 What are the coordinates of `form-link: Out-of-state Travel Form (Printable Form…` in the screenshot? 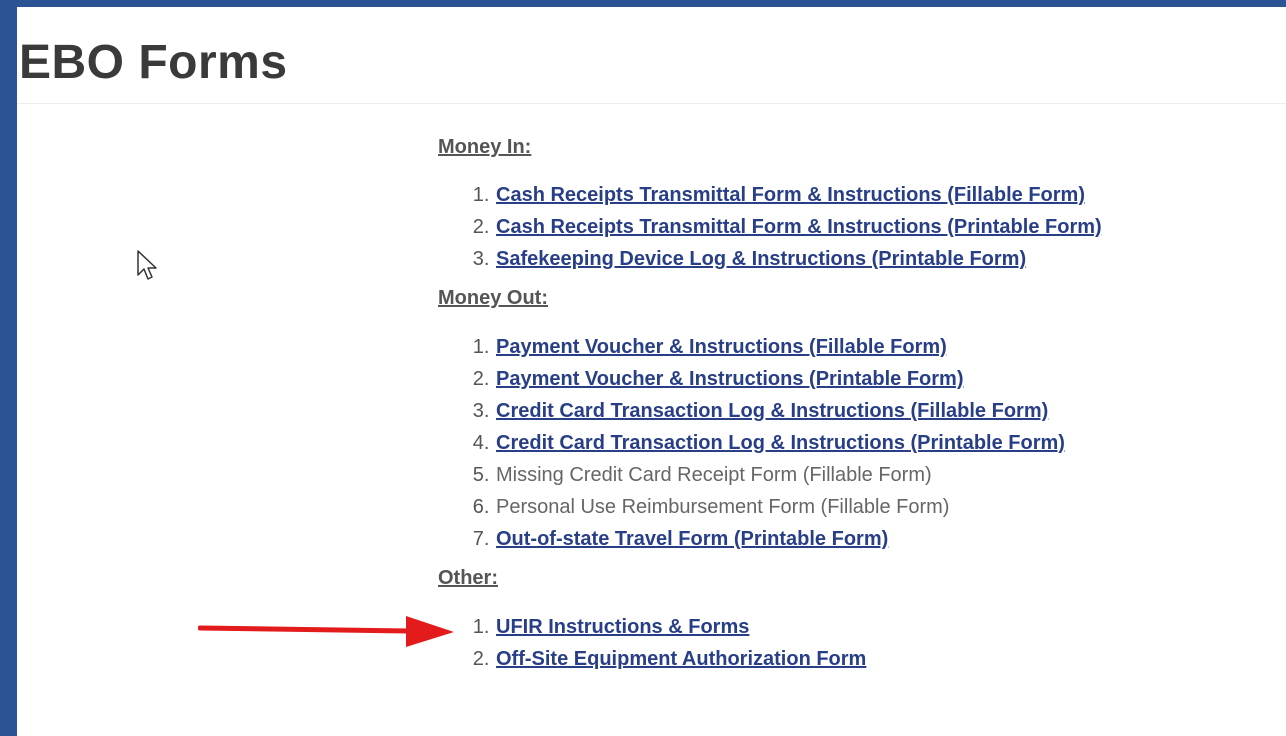 It's located at (692, 539).